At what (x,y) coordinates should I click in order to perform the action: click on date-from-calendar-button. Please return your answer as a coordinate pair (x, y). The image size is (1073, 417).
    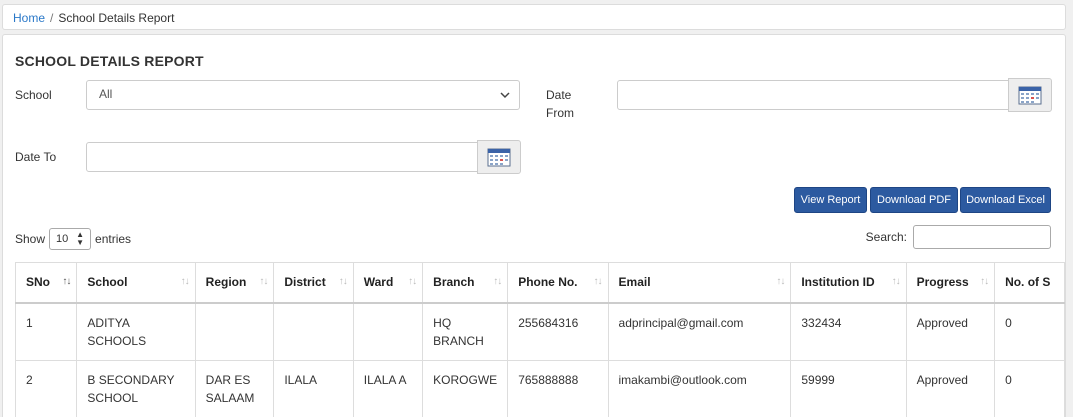
    Looking at the image, I should click on (1030, 95).